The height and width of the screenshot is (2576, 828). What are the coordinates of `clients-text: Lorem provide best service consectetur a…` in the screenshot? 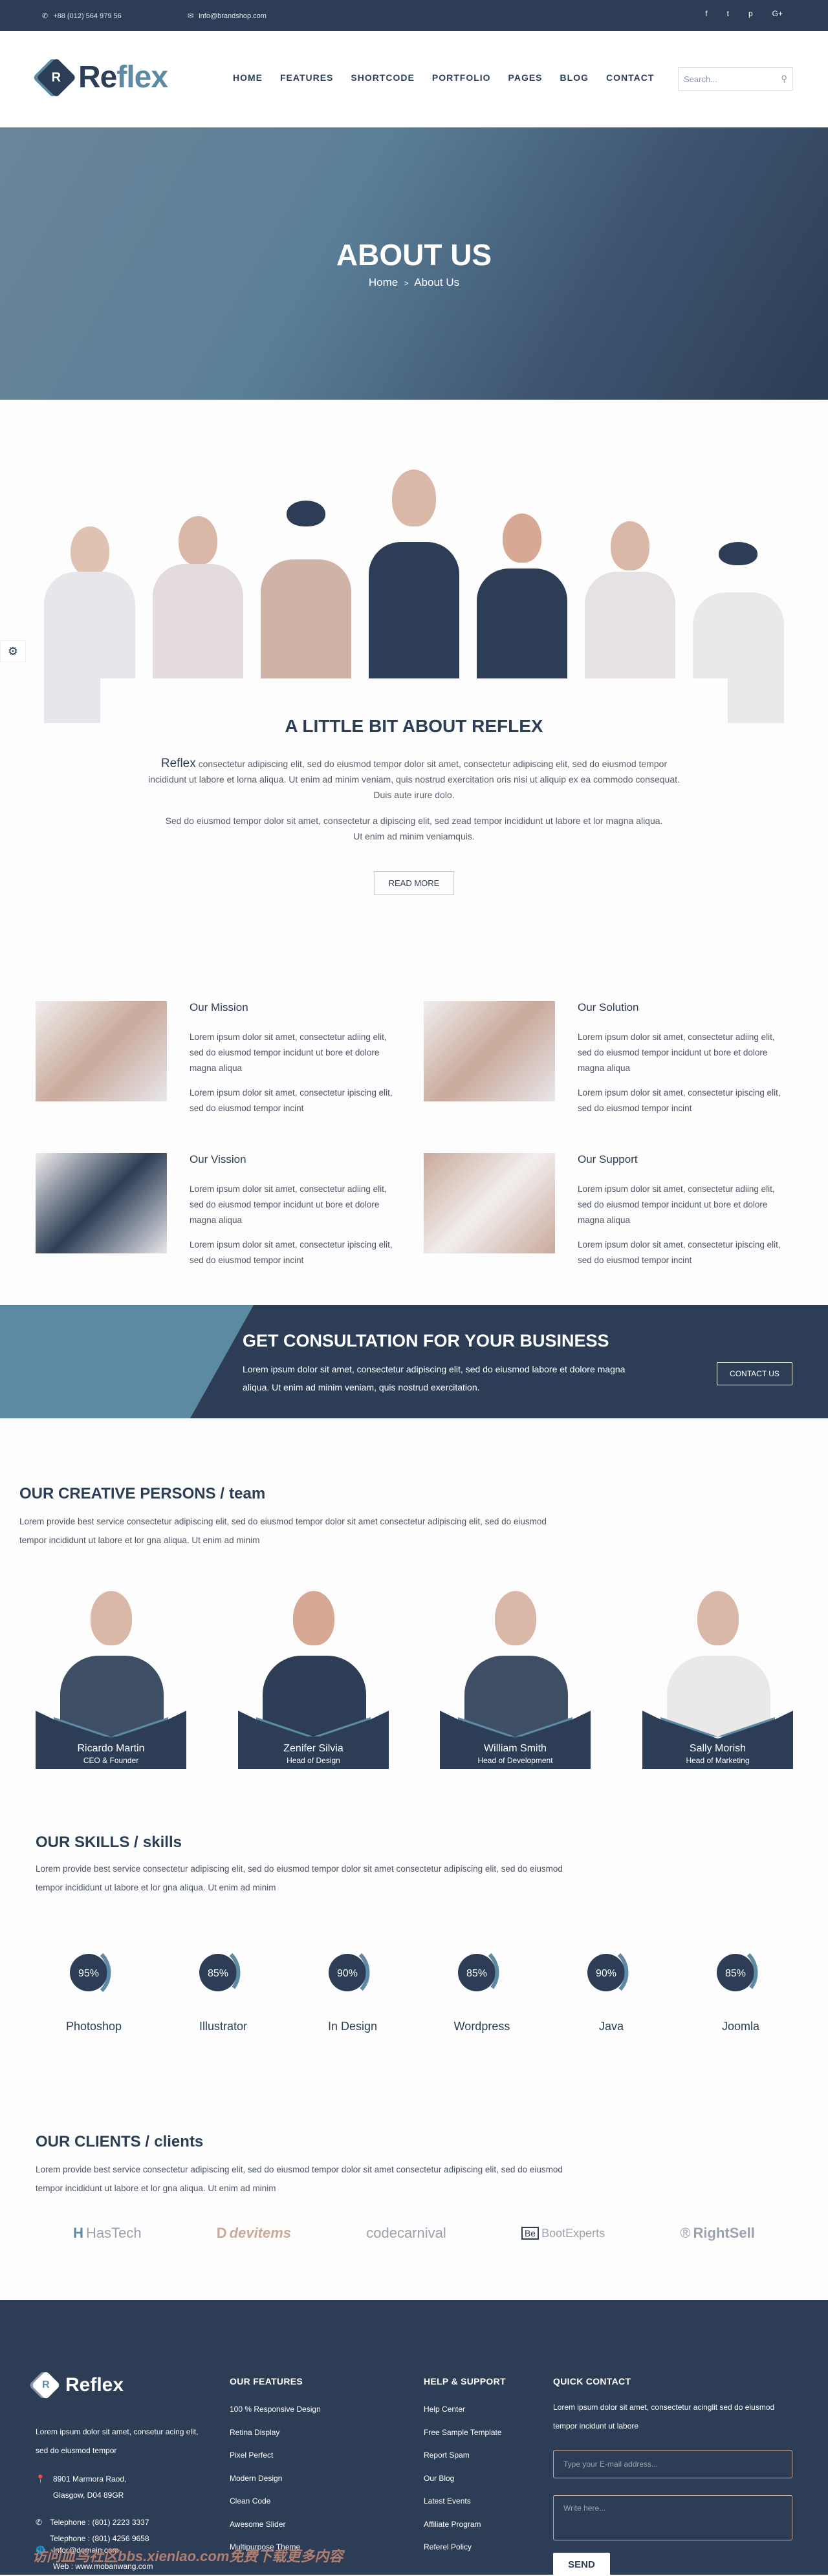 It's located at (299, 2179).